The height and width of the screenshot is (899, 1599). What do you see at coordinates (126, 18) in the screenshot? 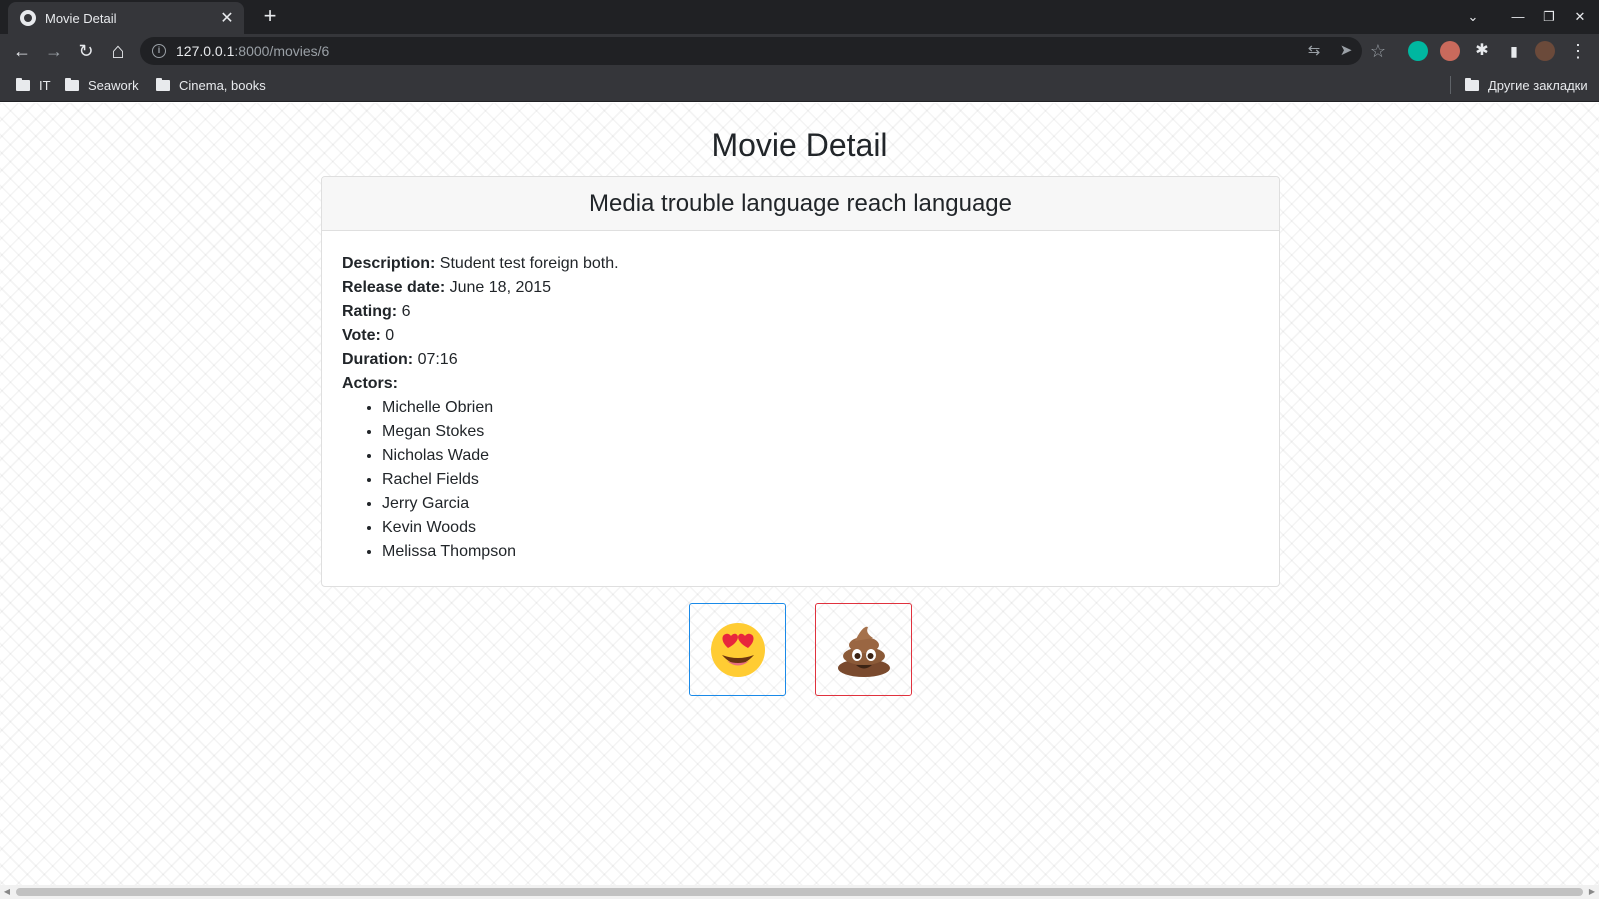
I see `browser-tab: Movie Detail ✕` at bounding box center [126, 18].